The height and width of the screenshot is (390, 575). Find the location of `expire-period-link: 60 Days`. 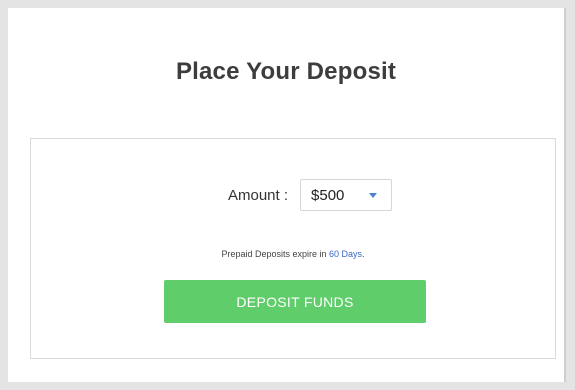

expire-period-link: 60 Days is located at coordinates (345, 254).